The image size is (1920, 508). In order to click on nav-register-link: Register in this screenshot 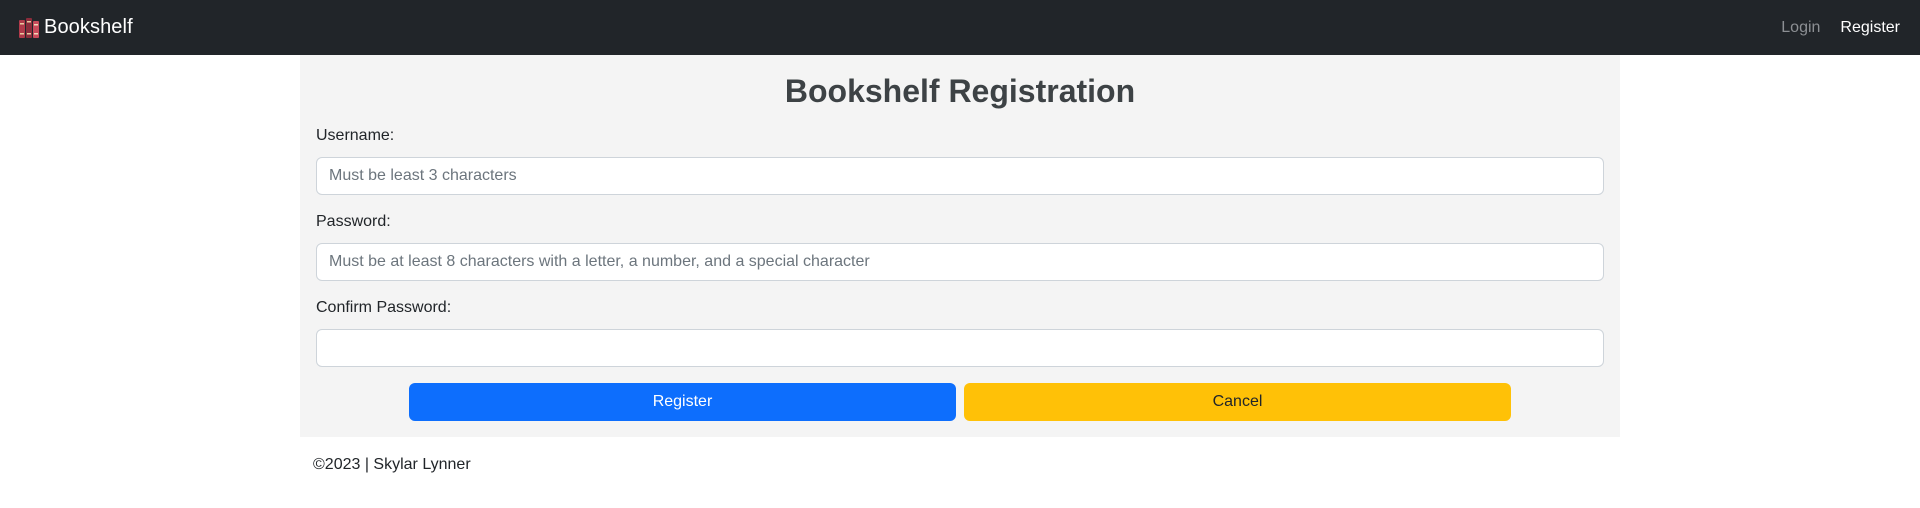, I will do `click(1870, 28)`.